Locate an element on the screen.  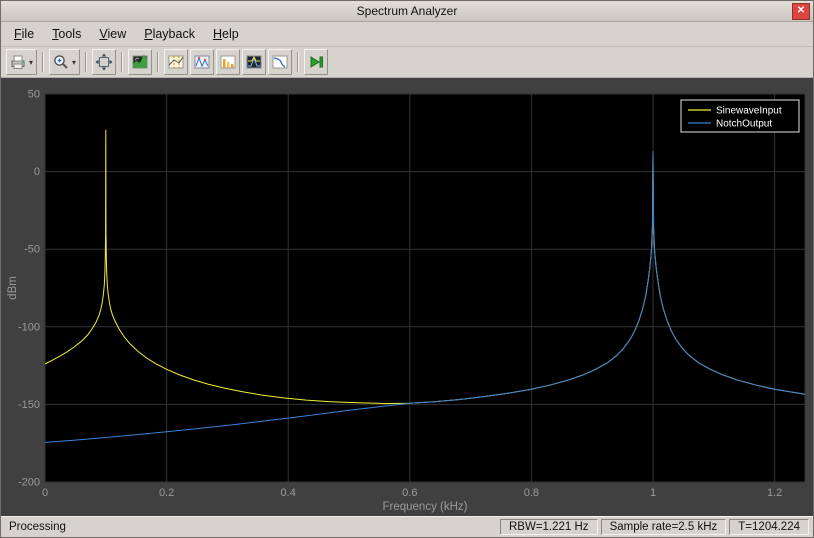
status-cell-rbw: RBW=1.221 Hz is located at coordinates (548, 527).